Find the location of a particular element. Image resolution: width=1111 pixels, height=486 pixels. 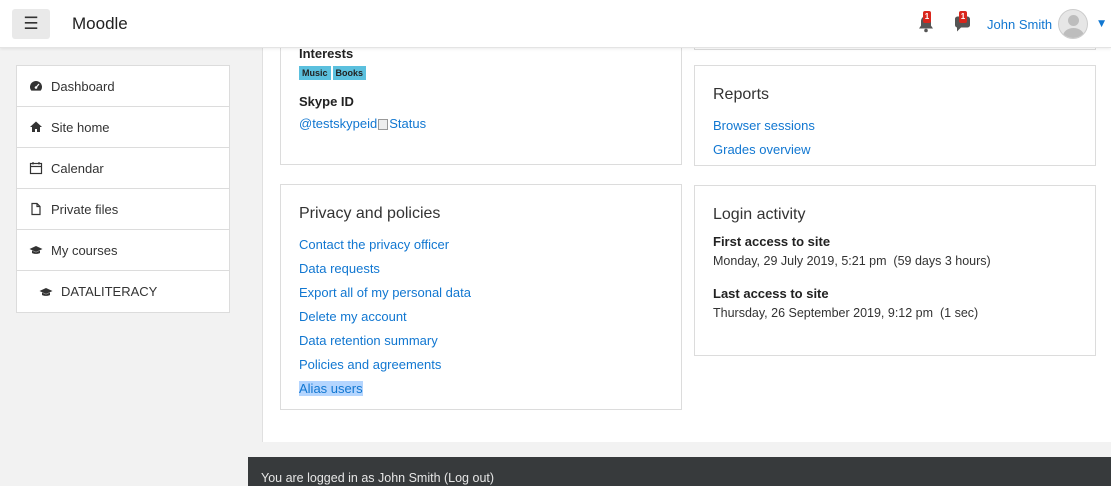

user-nav: 1 1 John Smith ▼ is located at coordinates (1013, 24).